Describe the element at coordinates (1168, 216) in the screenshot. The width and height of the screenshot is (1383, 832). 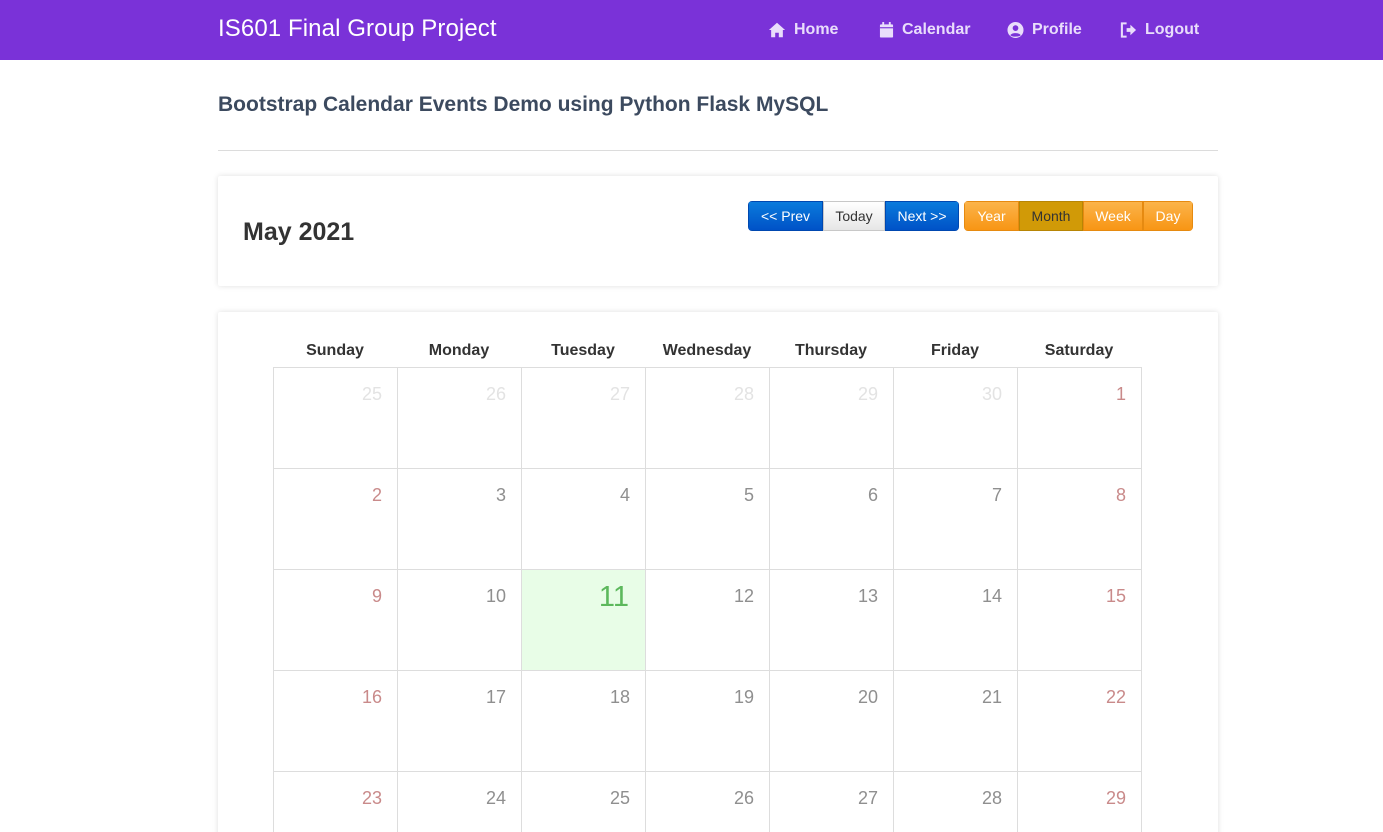
I see `day-view-button: Day` at that location.